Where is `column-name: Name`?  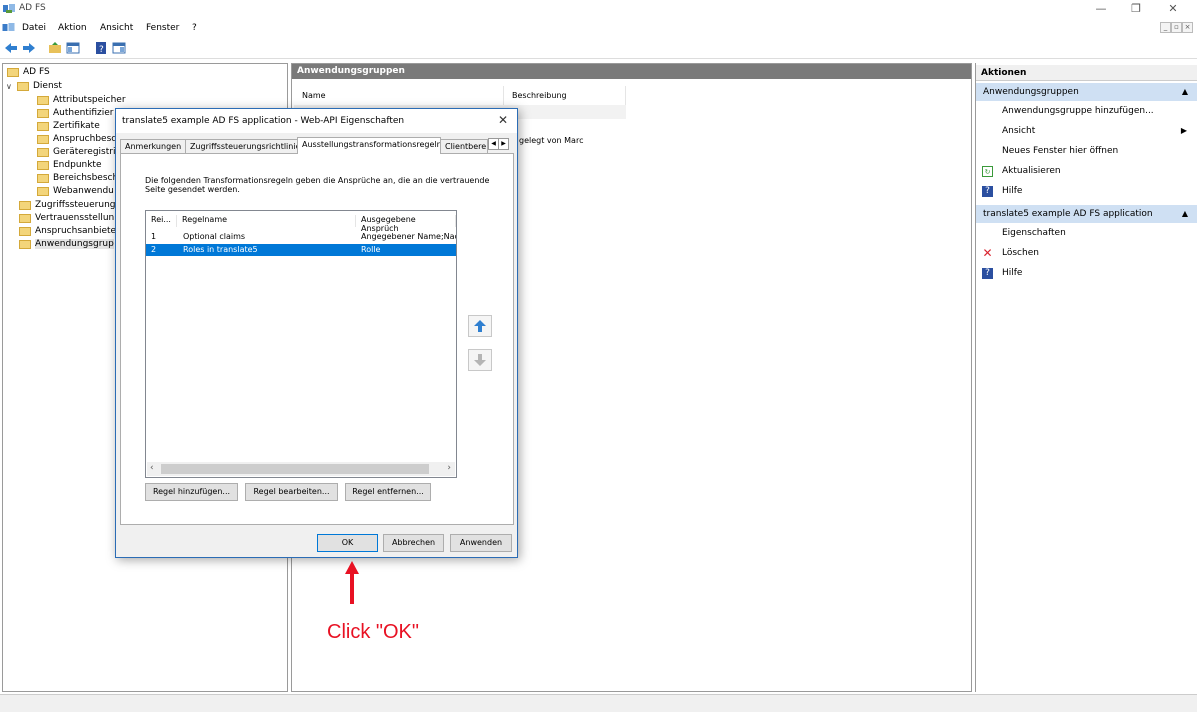
column-name: Name is located at coordinates (399, 95).